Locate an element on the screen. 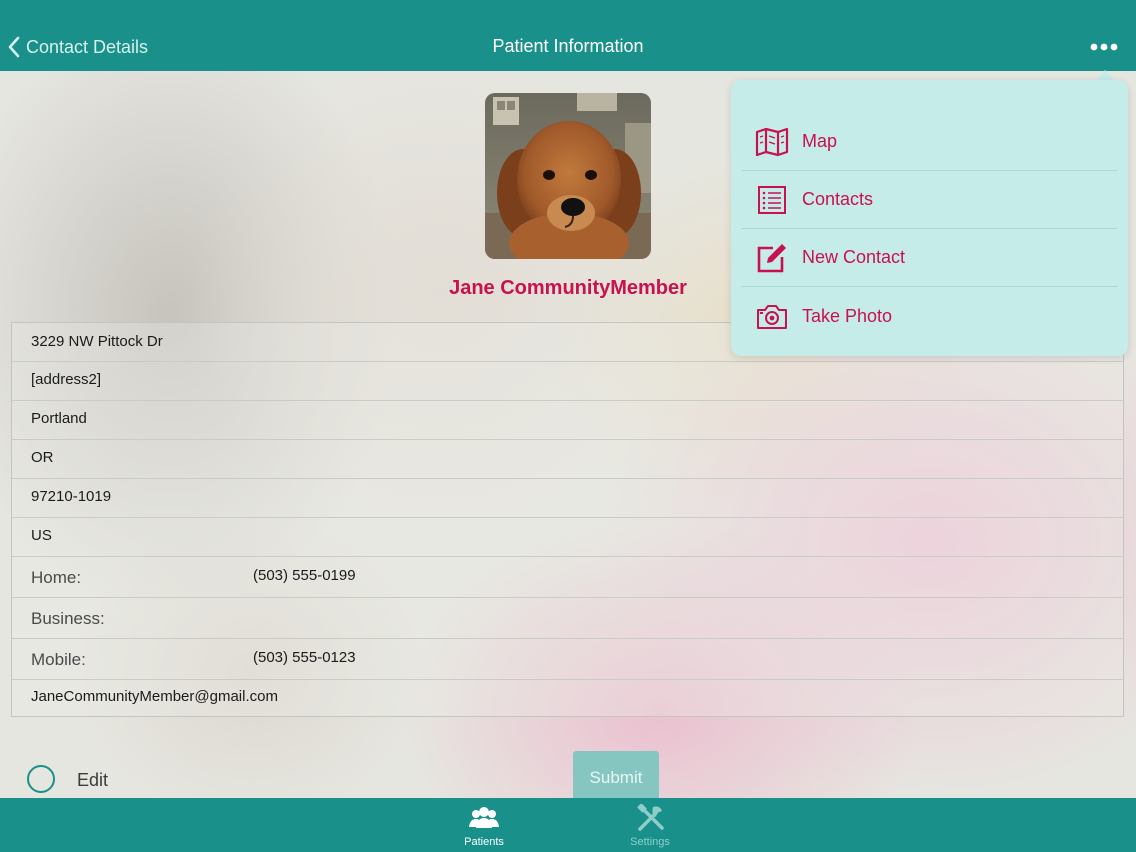 The width and height of the screenshot is (1136, 852). puppy-photo is located at coordinates (568, 176).